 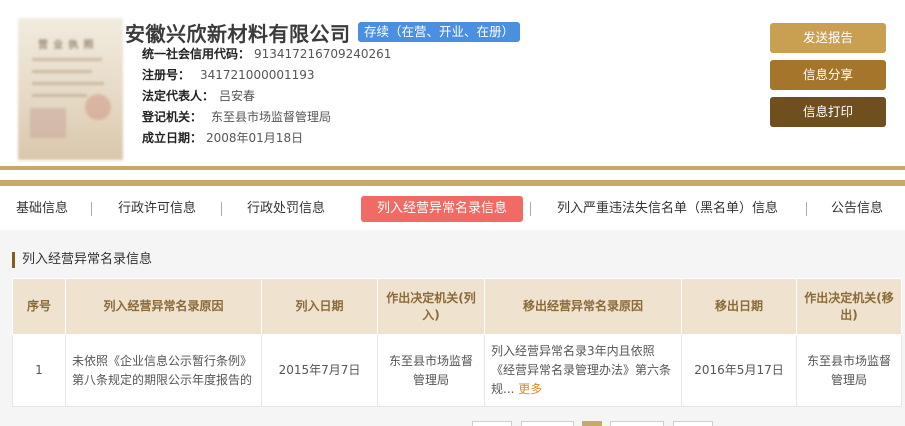 What do you see at coordinates (70, 89) in the screenshot?
I see `business-license-image: 营 业 执 照` at bounding box center [70, 89].